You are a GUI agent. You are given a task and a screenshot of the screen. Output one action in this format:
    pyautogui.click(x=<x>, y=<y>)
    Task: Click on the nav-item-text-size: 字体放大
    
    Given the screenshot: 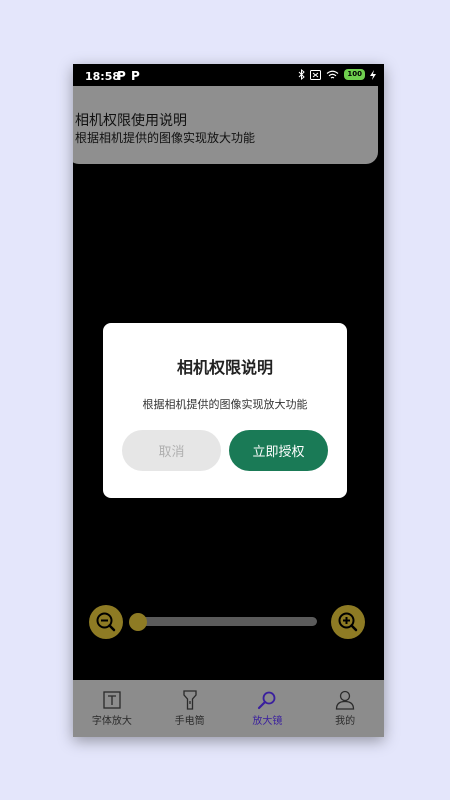 What is the action you would take?
    pyautogui.click(x=112, y=708)
    